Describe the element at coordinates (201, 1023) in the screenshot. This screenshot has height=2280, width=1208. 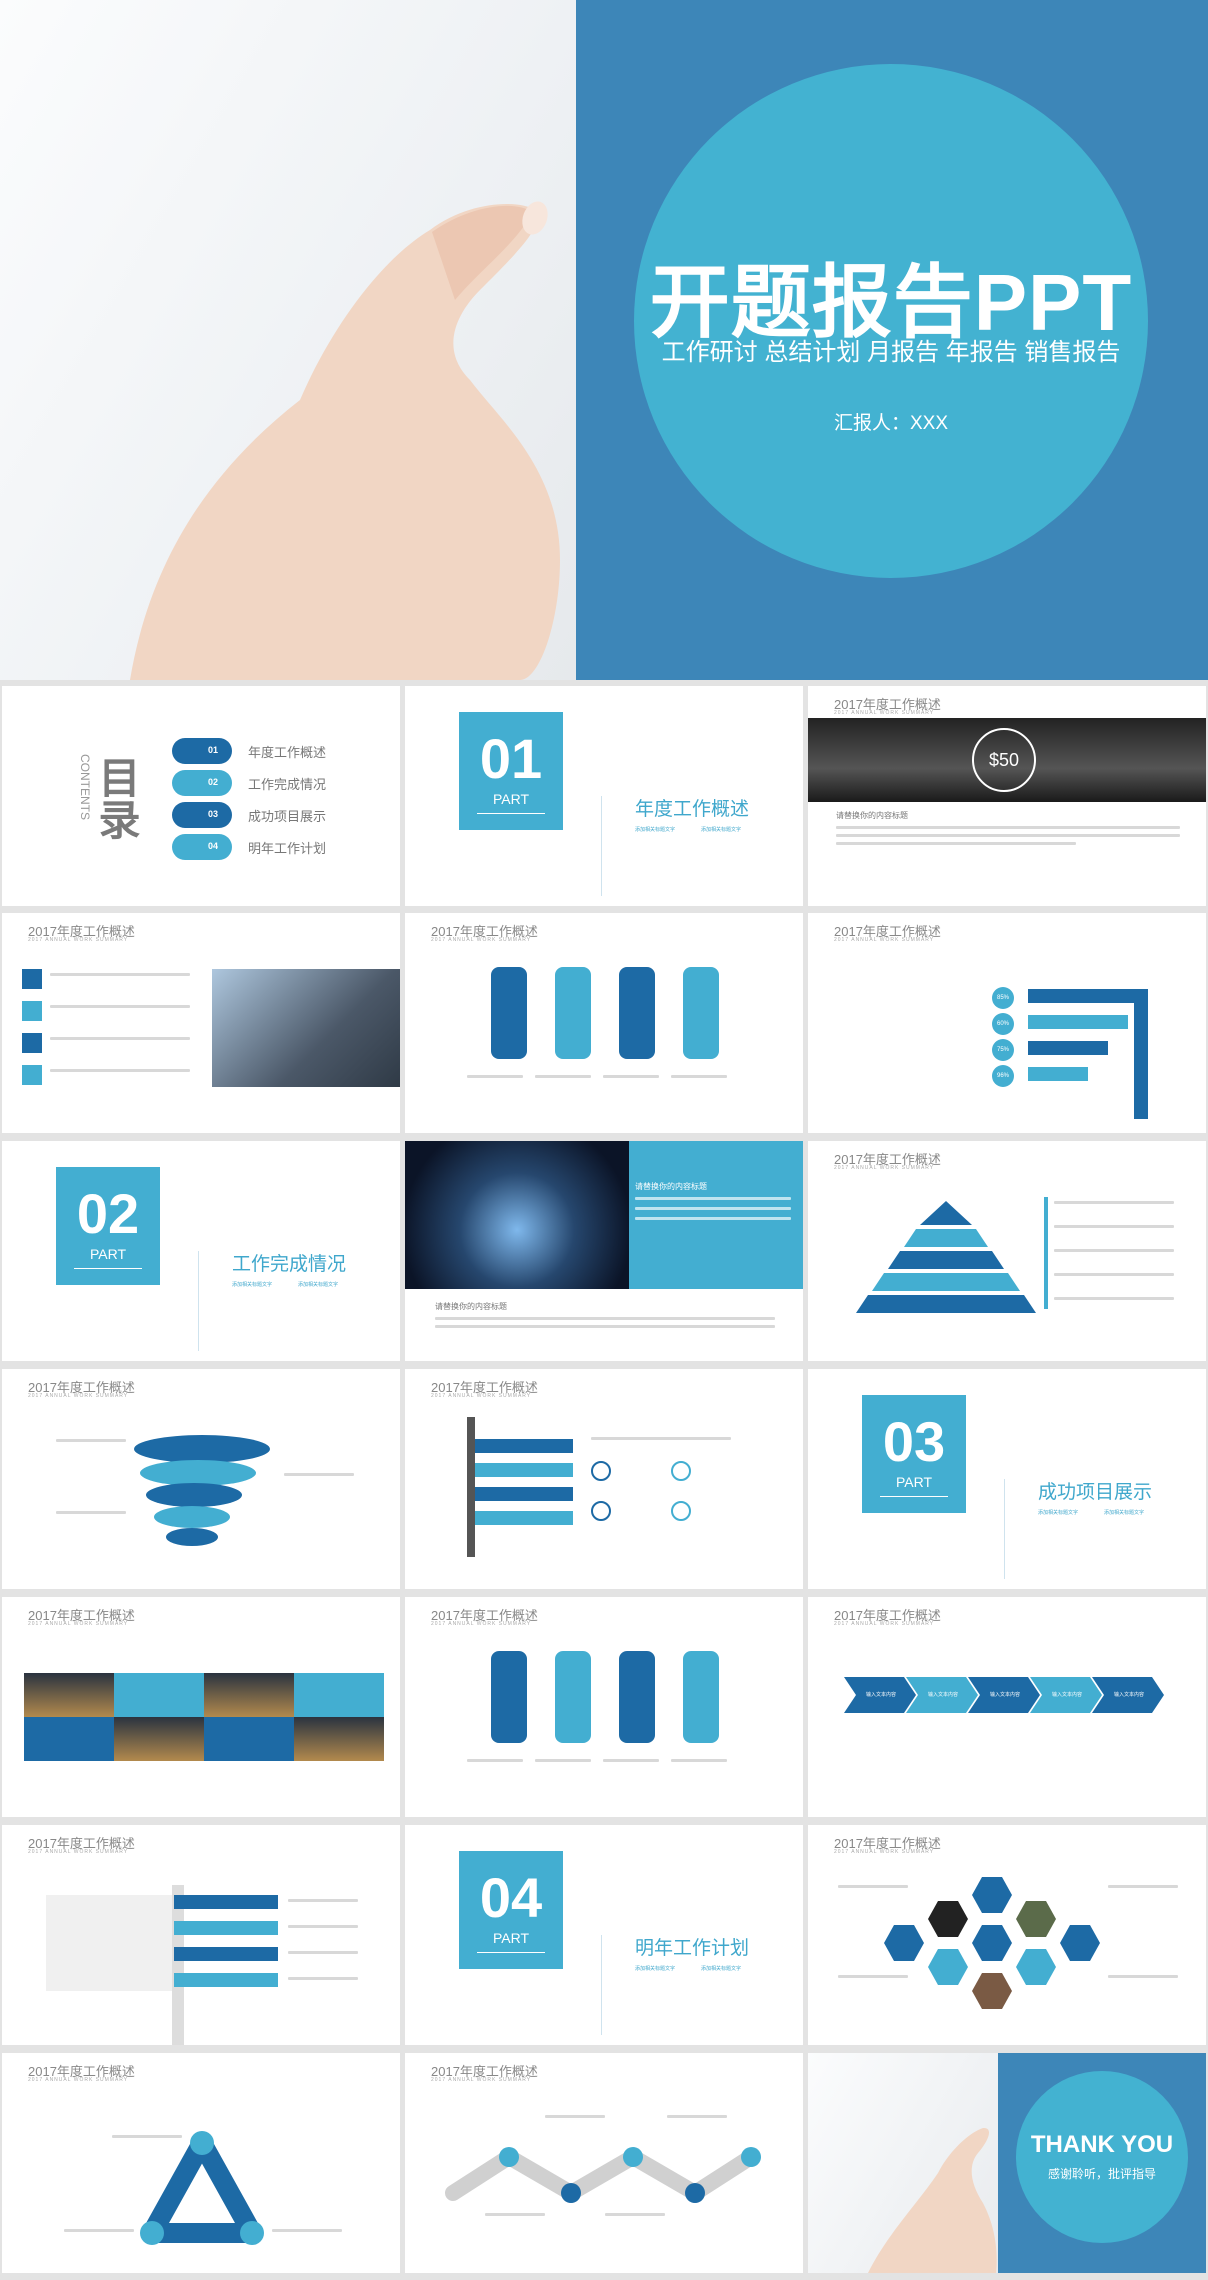
I see `slide-handshake: 2017年度工作概述 2017 ANNUAL WORK SUMMARY` at that location.